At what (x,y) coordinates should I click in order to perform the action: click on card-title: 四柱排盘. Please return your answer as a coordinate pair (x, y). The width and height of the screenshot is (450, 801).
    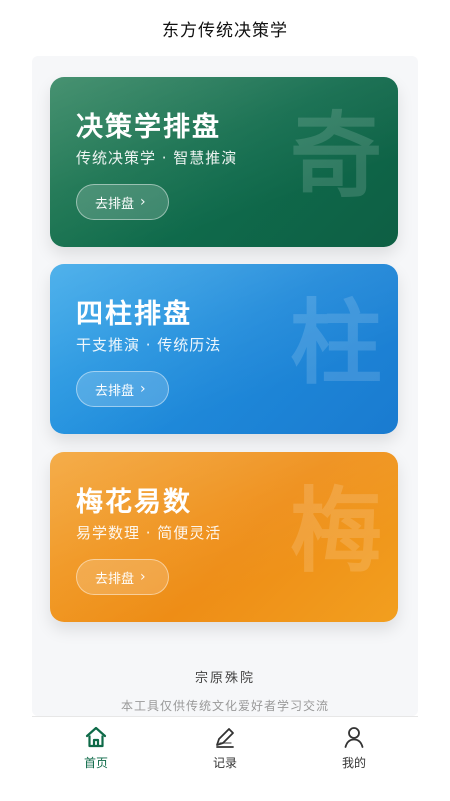
    Looking at the image, I should click on (134, 314).